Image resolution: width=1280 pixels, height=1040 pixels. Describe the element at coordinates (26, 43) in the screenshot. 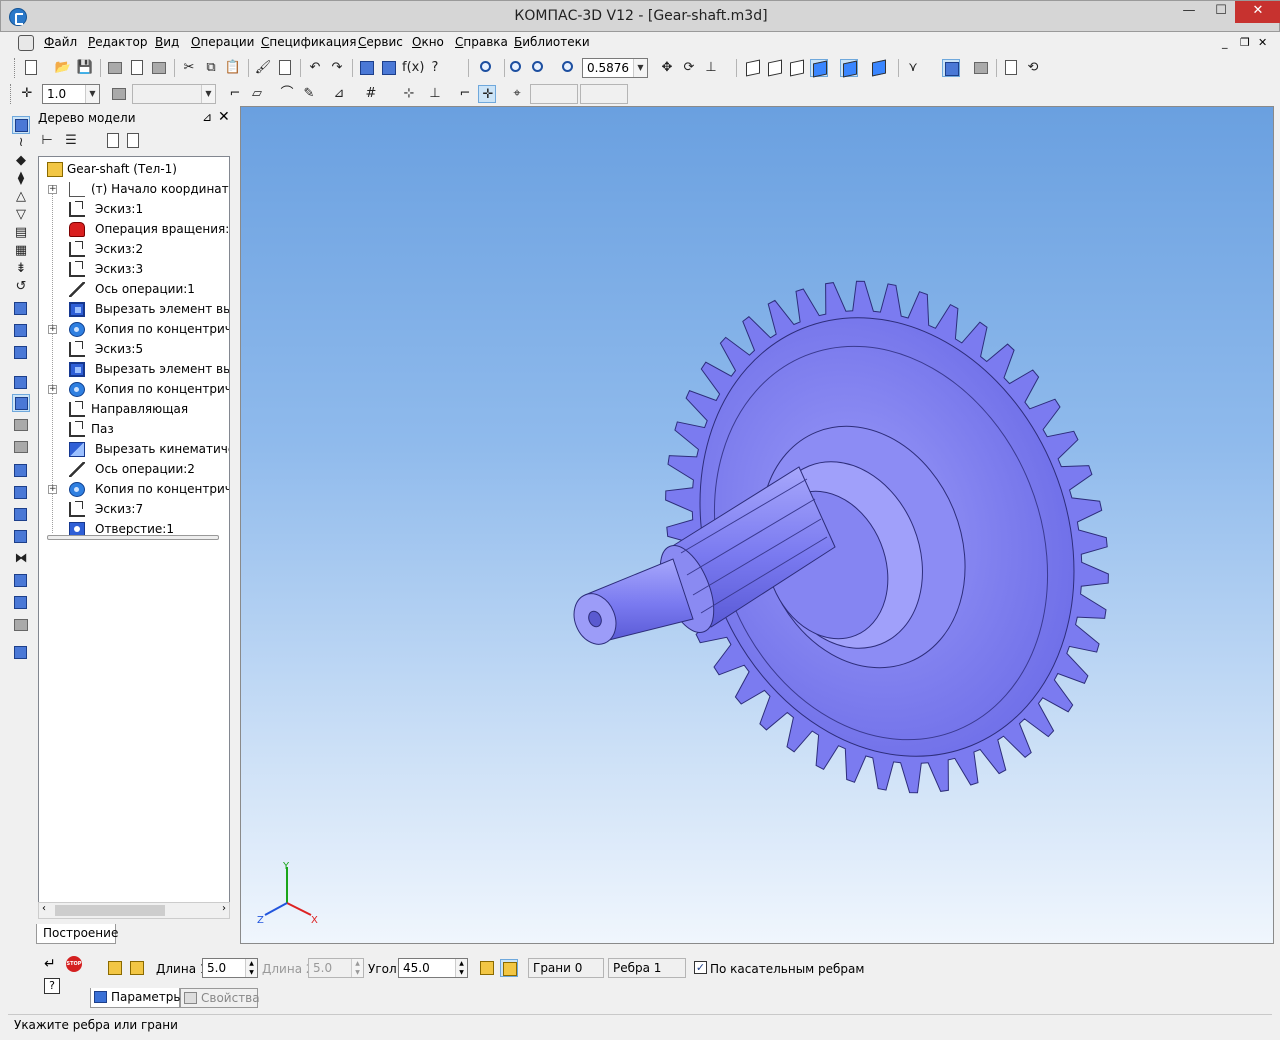

I see `document-system-menu-icon` at that location.